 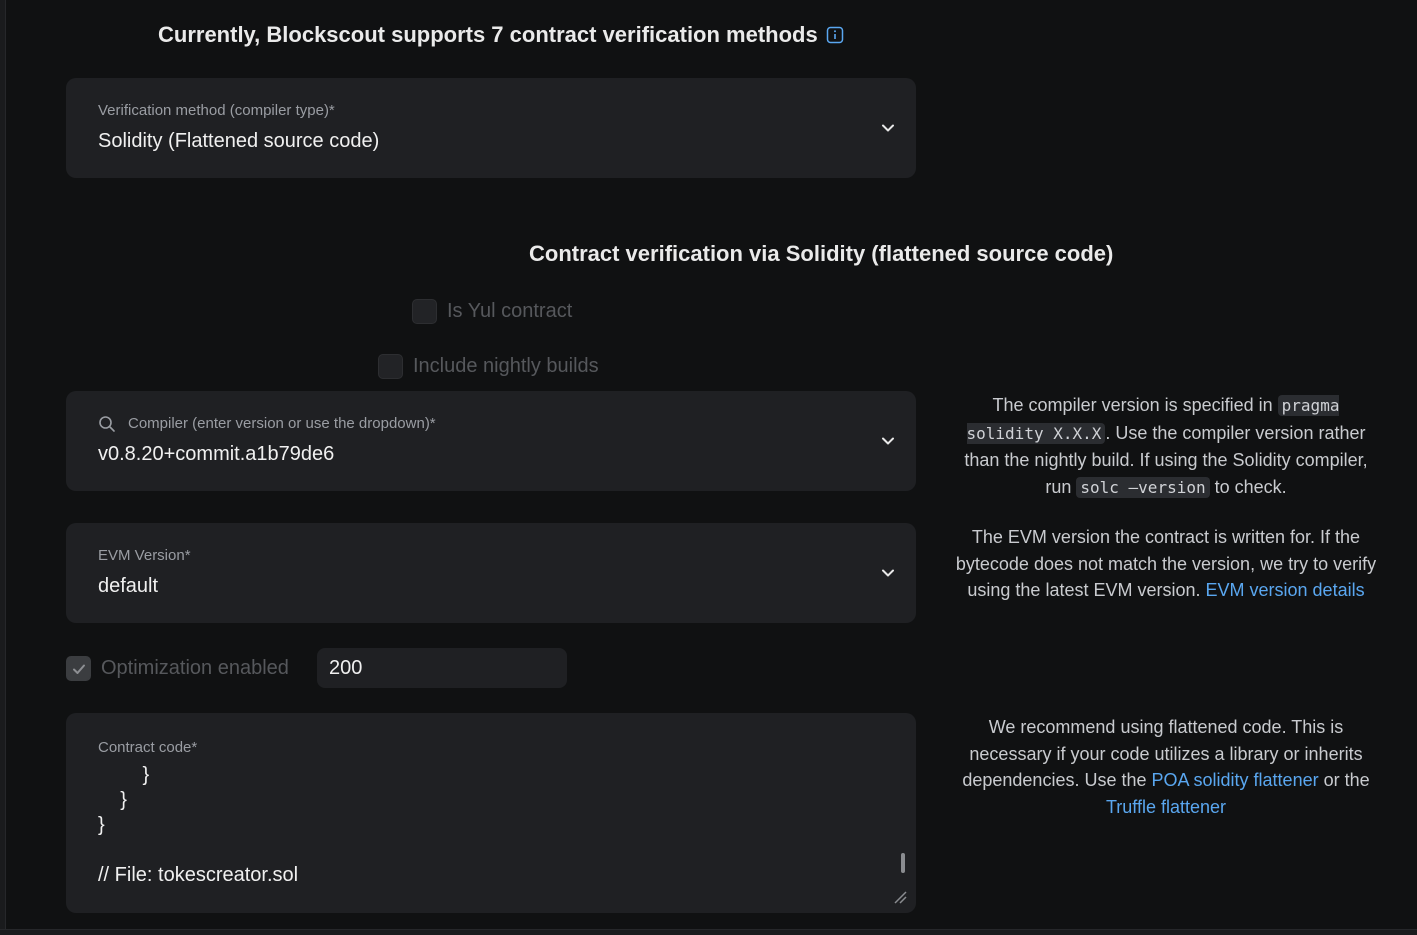 What do you see at coordinates (510, 311) in the screenshot?
I see `yul-contract-label: Is Yul contract` at bounding box center [510, 311].